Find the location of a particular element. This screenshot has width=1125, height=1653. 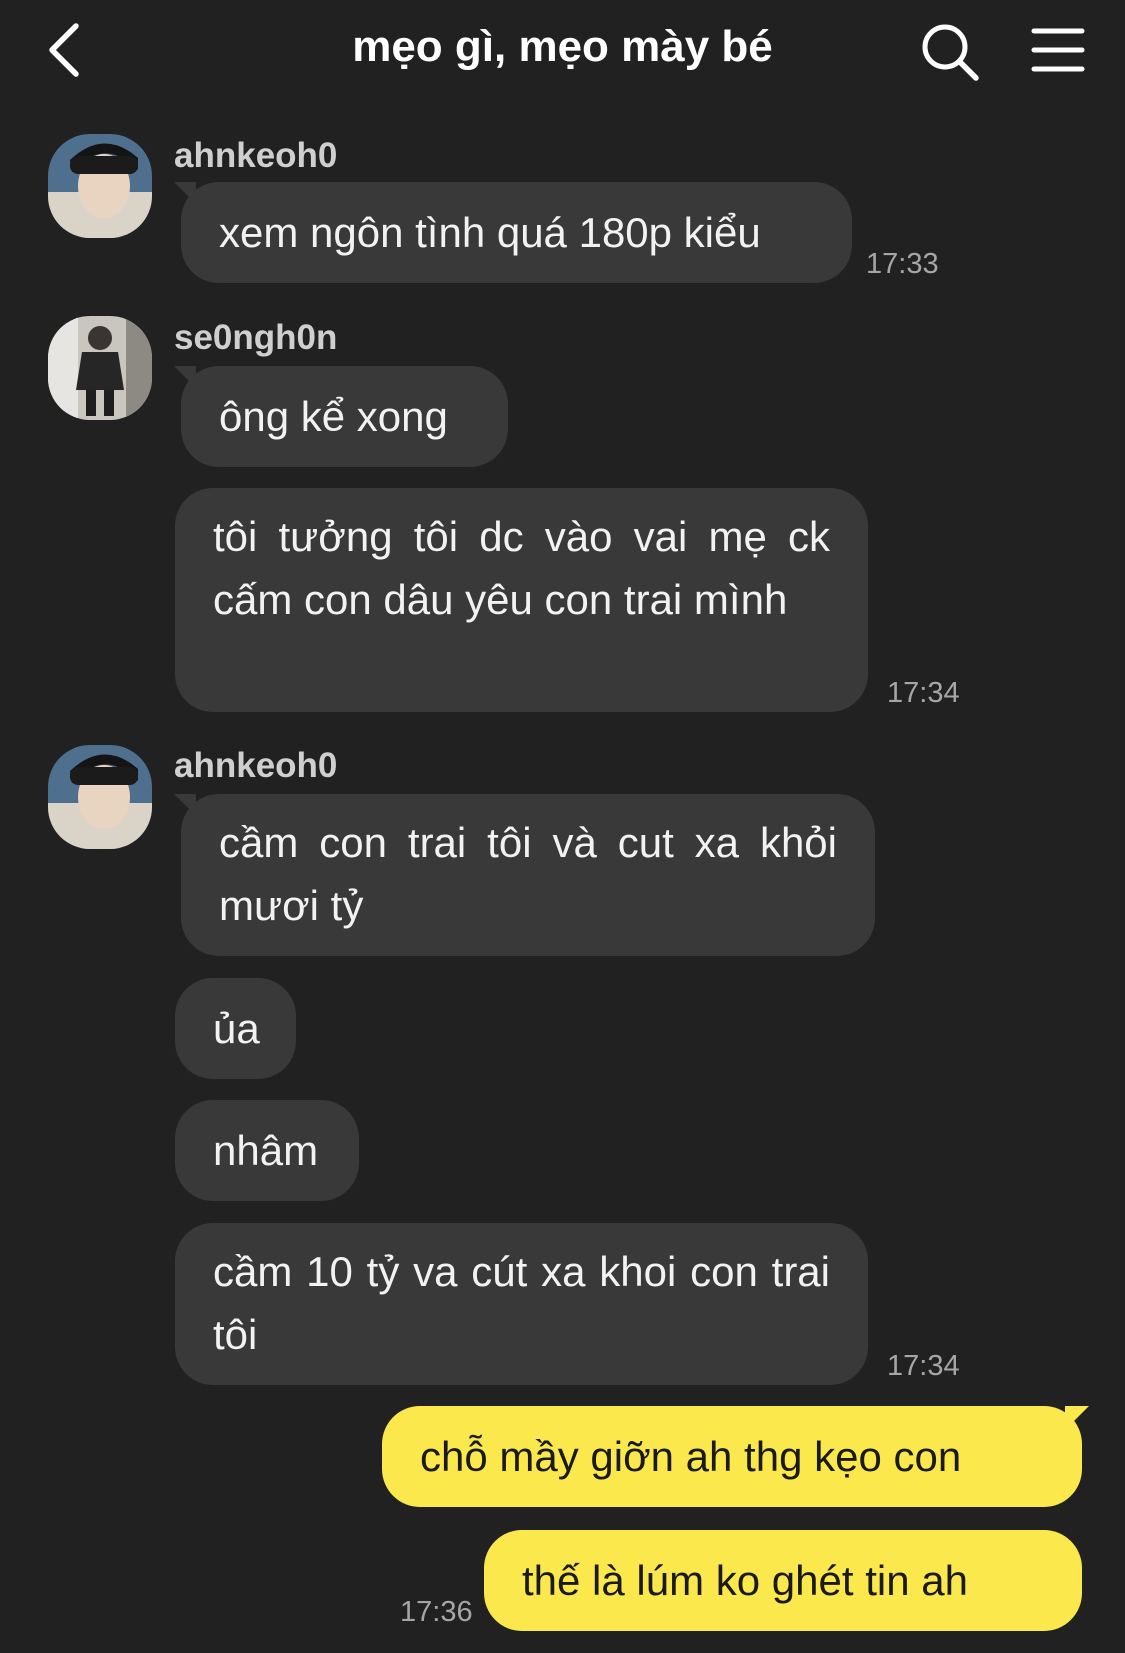

my-message-bubble: thế là lúm ko ghét tin ah is located at coordinates (783, 1580).